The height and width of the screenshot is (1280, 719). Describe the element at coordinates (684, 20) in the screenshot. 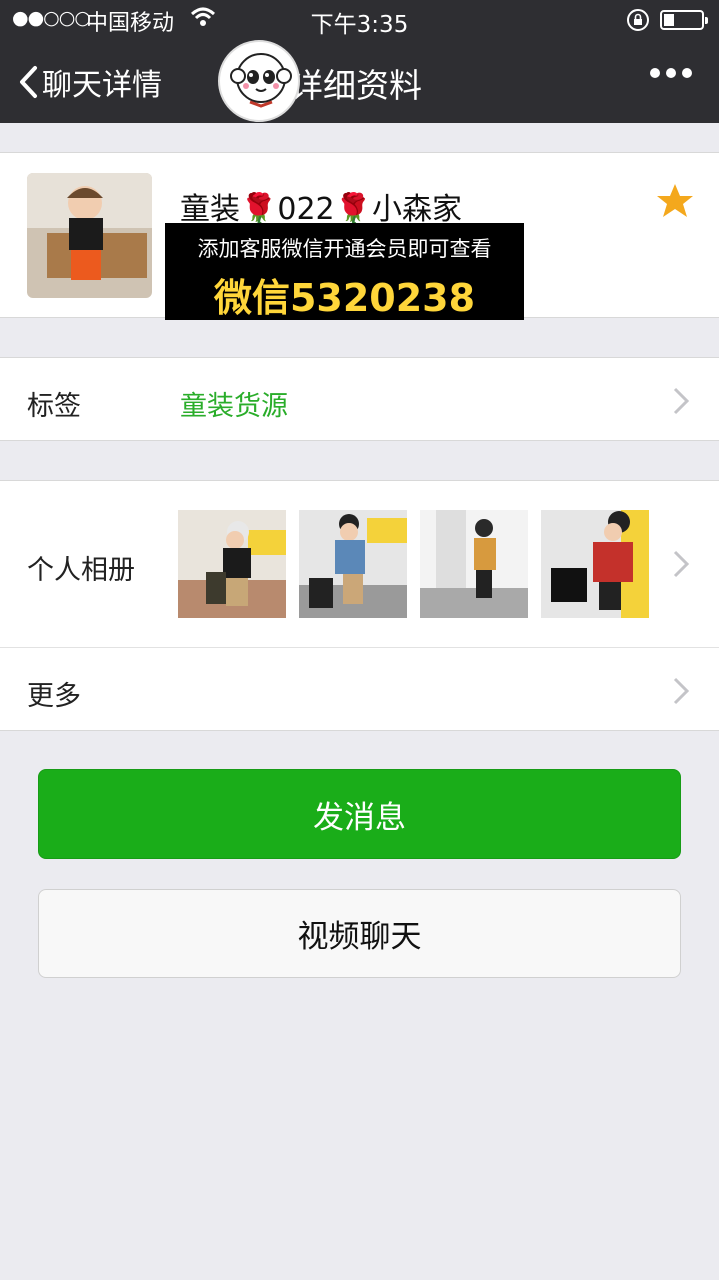

I see `battery-icon` at that location.